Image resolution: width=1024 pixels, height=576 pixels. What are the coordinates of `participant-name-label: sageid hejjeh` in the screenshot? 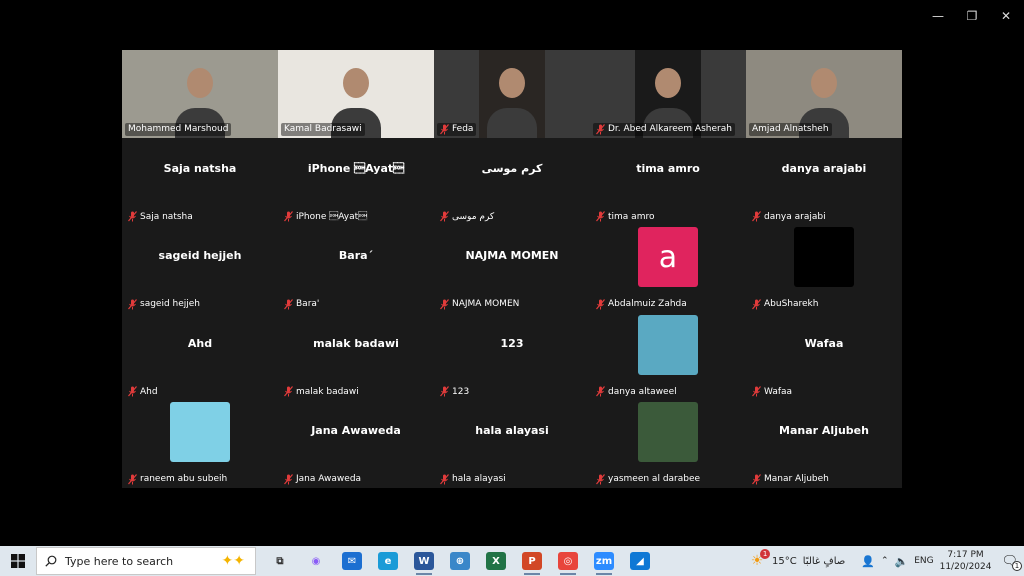 It's located at (164, 304).